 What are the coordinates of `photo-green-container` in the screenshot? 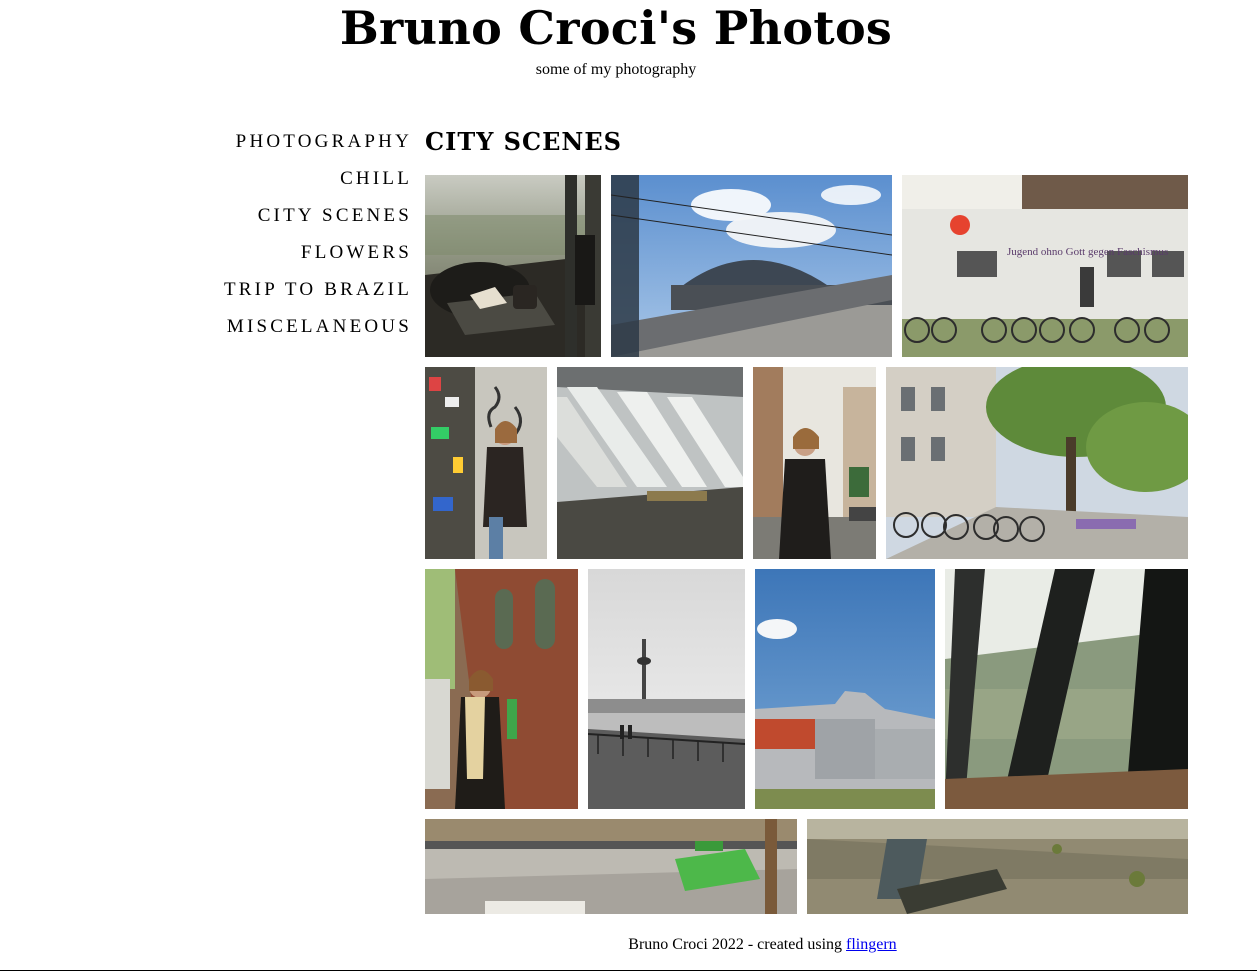 It's located at (611, 866).